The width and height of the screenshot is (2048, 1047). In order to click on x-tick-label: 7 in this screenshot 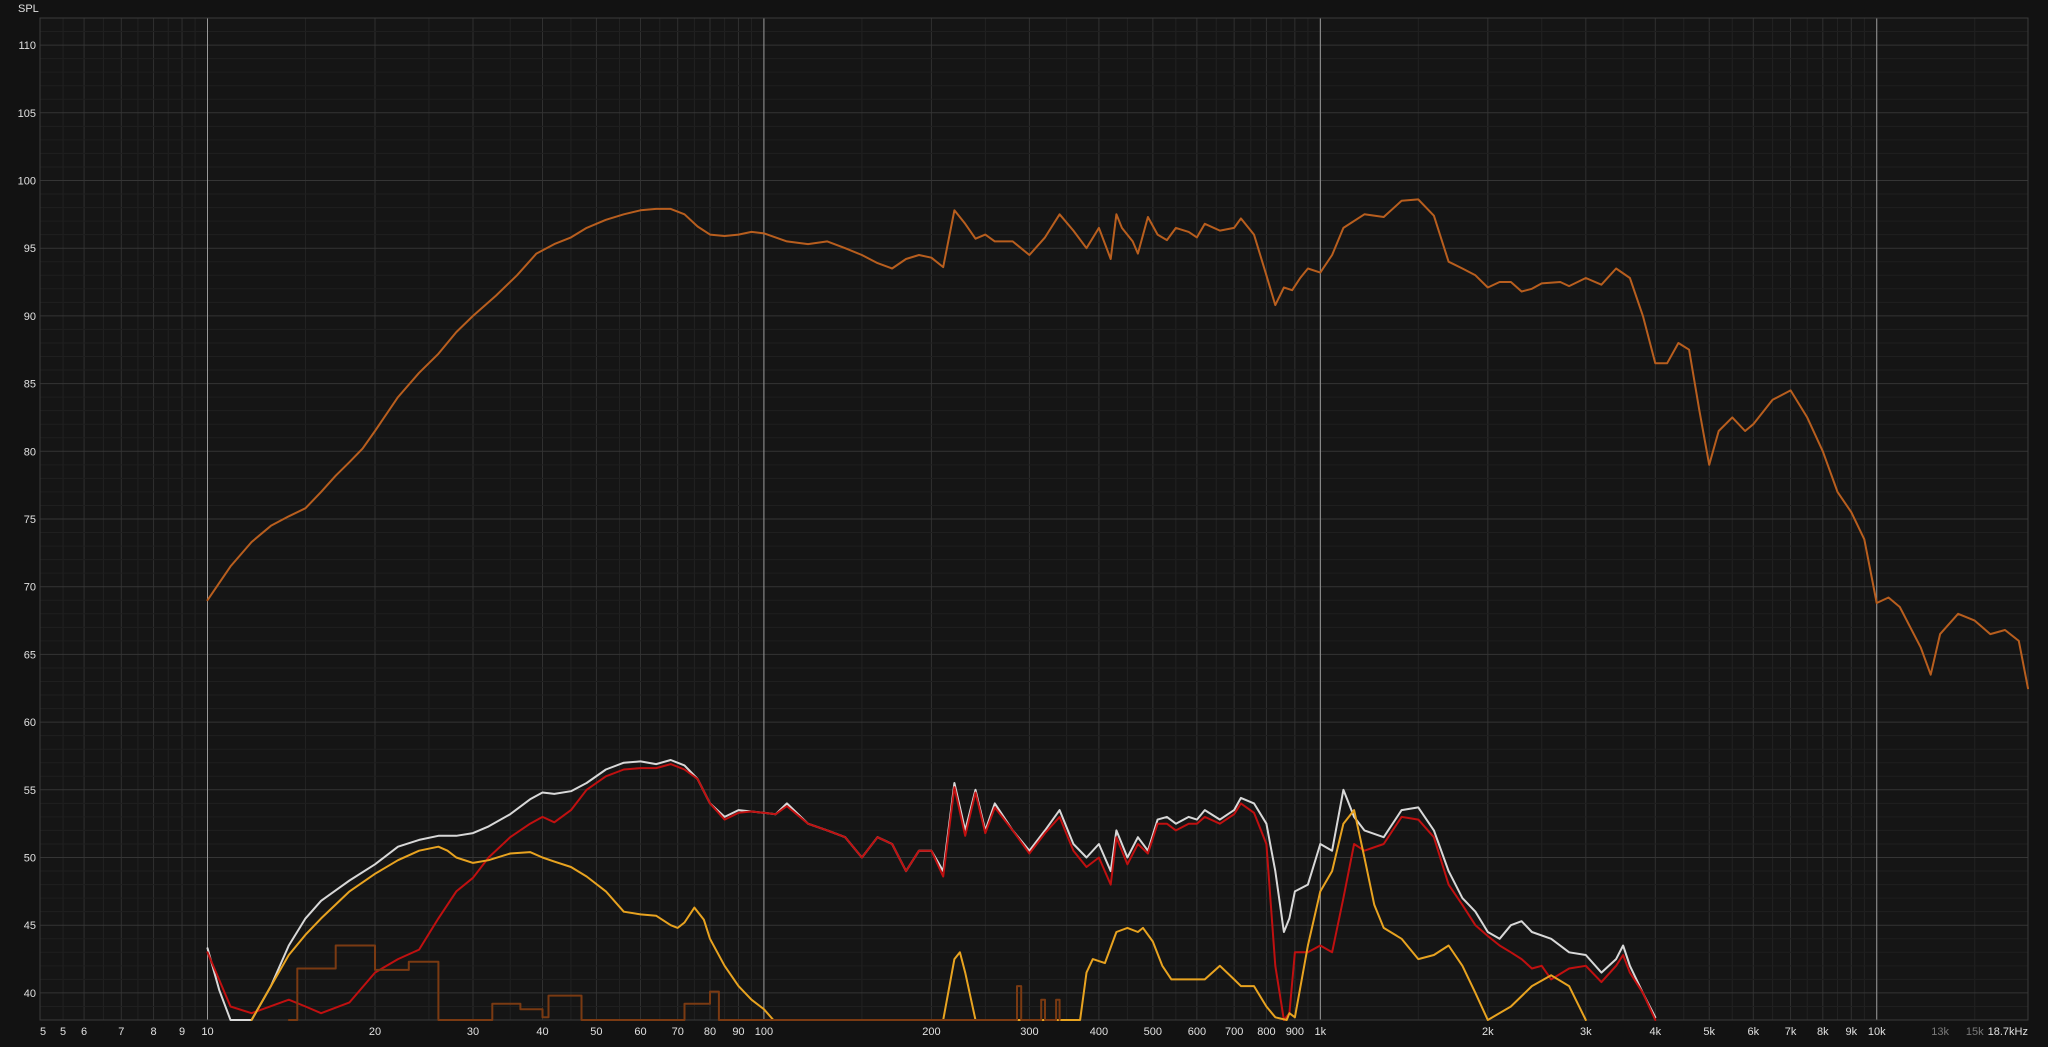, I will do `click(121, 1032)`.